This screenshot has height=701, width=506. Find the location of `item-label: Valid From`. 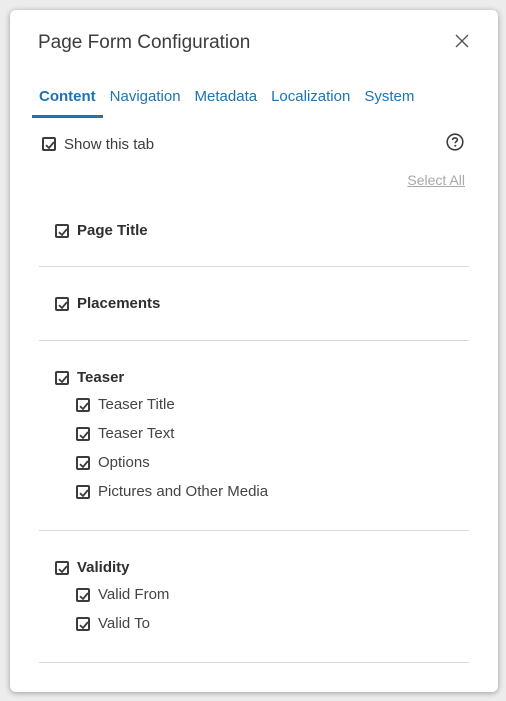

item-label: Valid From is located at coordinates (134, 594).